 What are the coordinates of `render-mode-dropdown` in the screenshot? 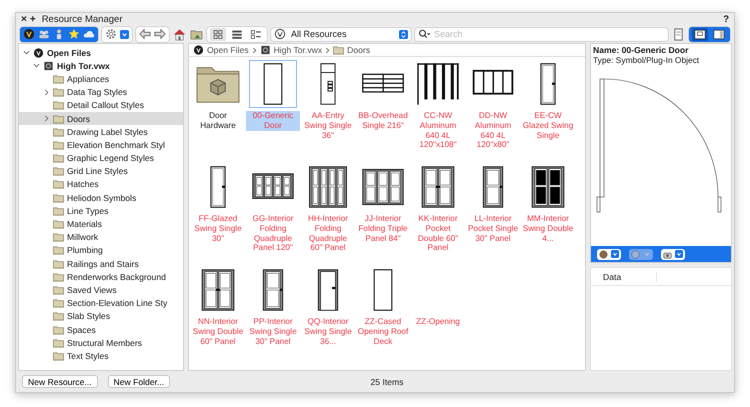 It's located at (609, 254).